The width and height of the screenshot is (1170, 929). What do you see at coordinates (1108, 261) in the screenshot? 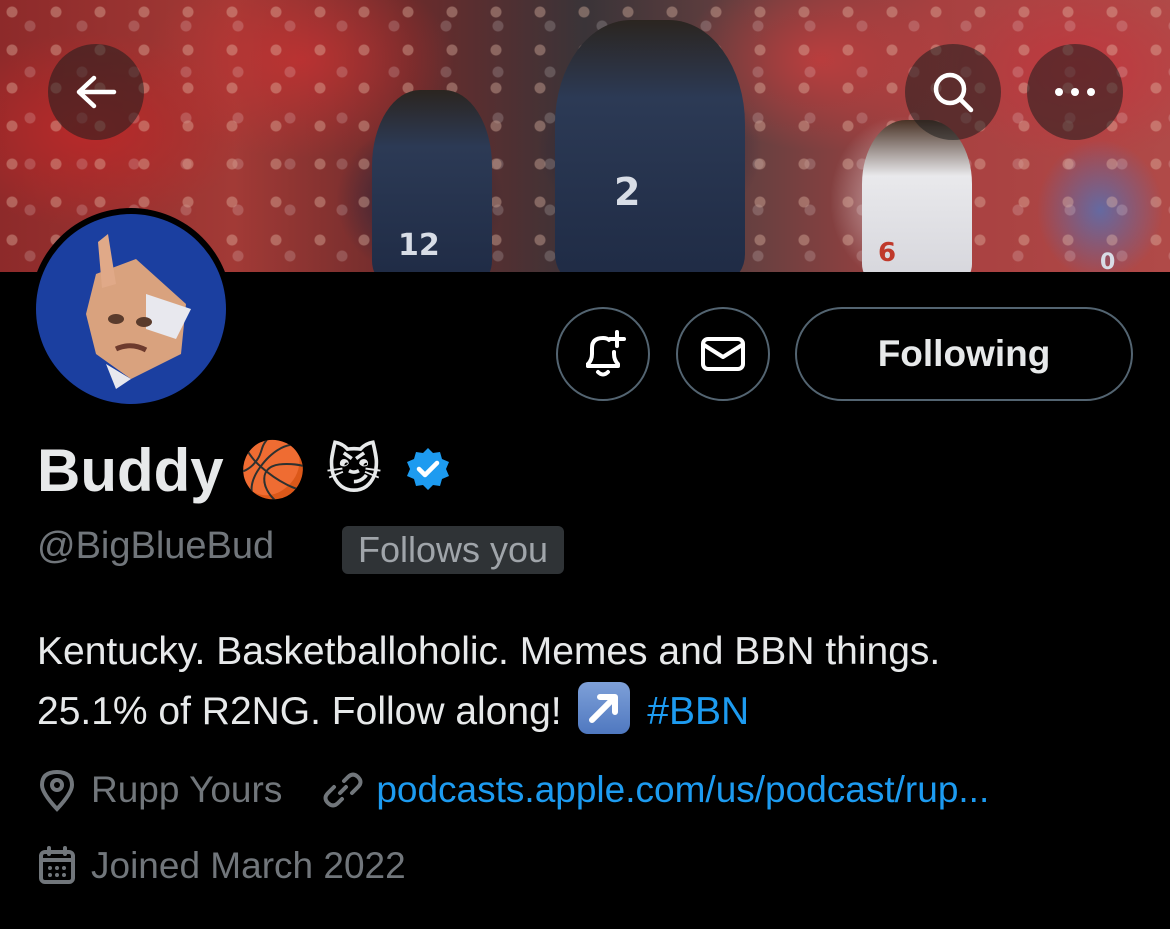
I see `banner-jersey-number: 0` at bounding box center [1108, 261].